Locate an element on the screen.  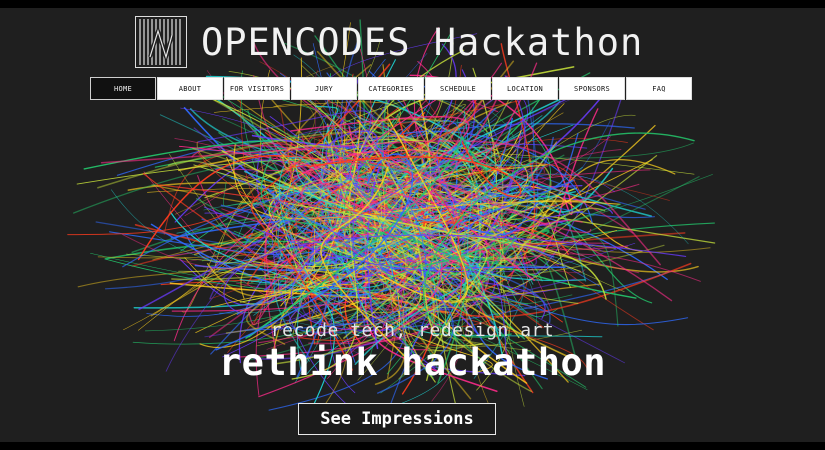
site-header: OPENCODES Hackathon is located at coordinates (389, 42).